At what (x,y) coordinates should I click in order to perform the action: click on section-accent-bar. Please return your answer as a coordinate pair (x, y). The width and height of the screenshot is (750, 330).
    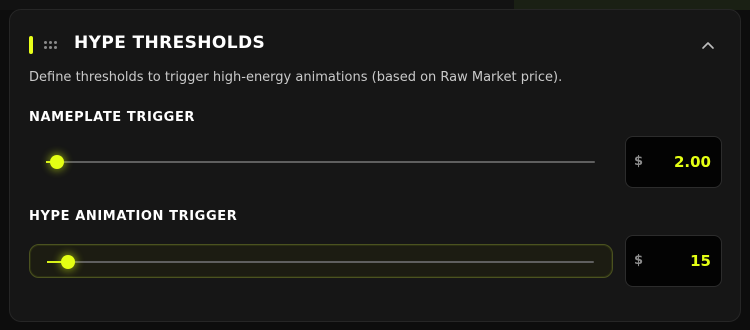
    Looking at the image, I should click on (31, 45).